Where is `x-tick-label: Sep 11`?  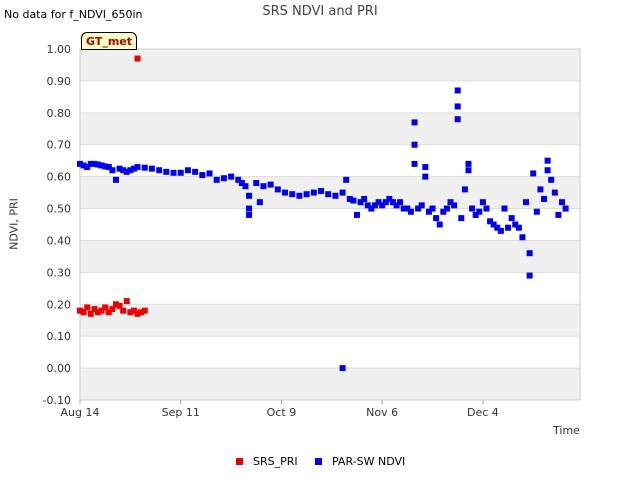 x-tick-label: Sep 11 is located at coordinates (181, 412).